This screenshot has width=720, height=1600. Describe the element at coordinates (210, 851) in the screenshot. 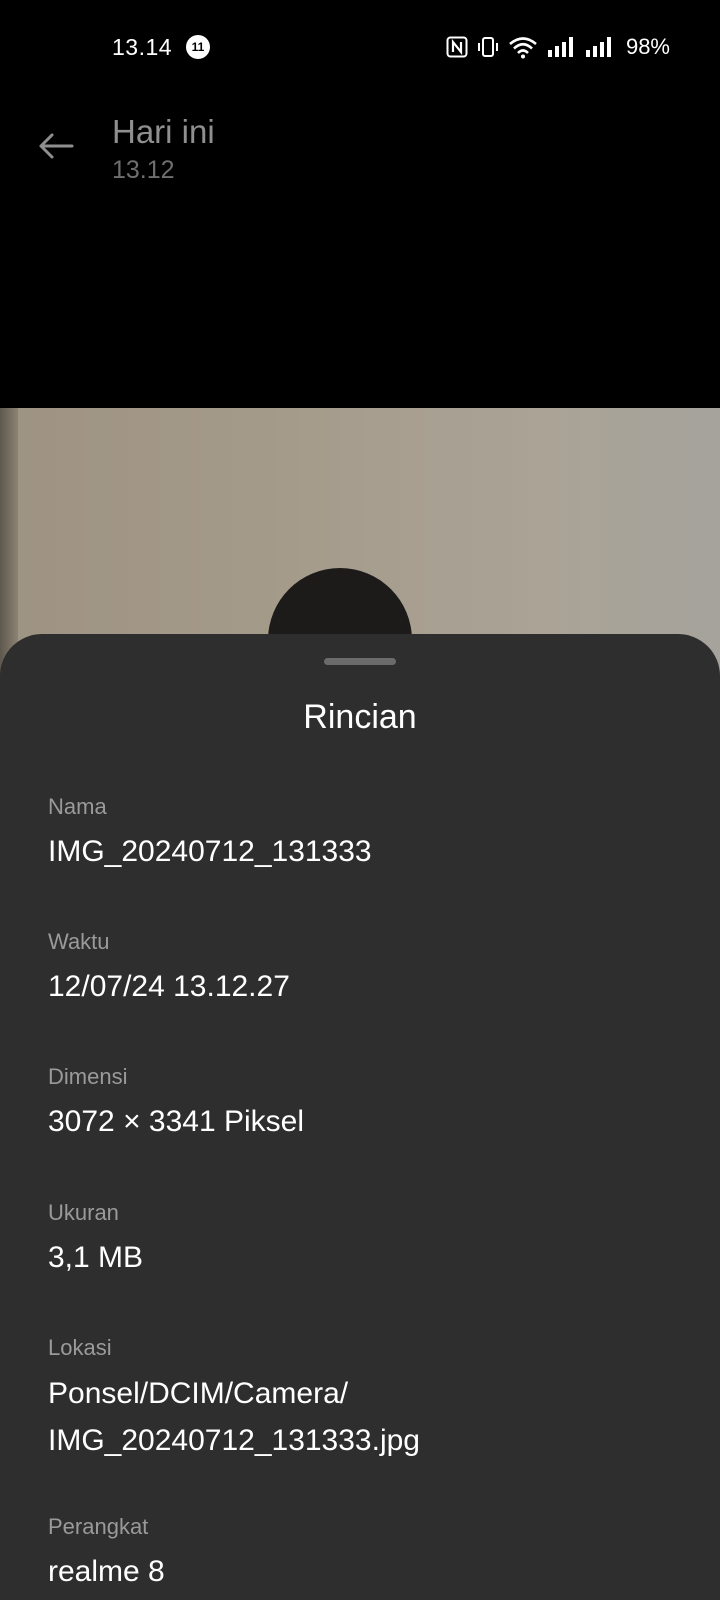

I see `name-value: IMG_20240712_131333` at that location.